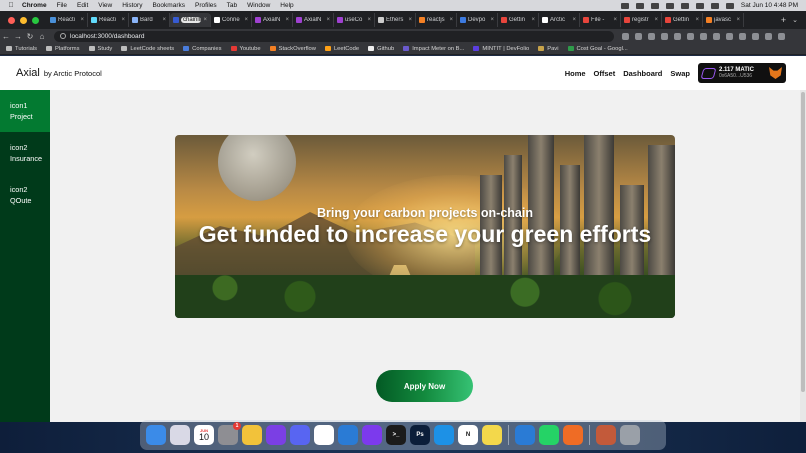  What do you see at coordinates (59, 73) in the screenshot?
I see `brand-logo: Axial by Arctic Protocol` at bounding box center [59, 73].